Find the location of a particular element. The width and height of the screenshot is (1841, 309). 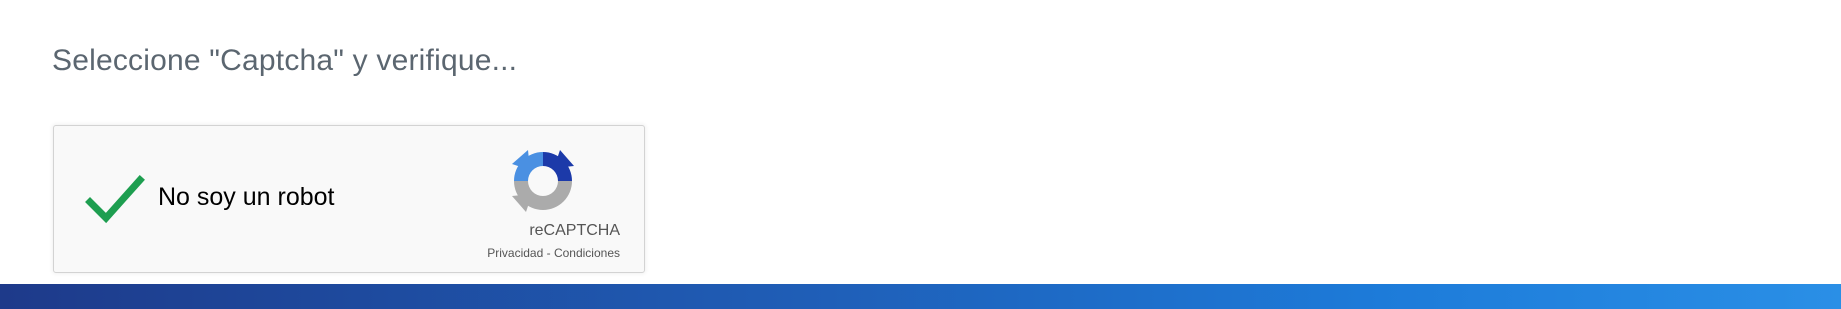

terms-link: Condiciones is located at coordinates (587, 253).